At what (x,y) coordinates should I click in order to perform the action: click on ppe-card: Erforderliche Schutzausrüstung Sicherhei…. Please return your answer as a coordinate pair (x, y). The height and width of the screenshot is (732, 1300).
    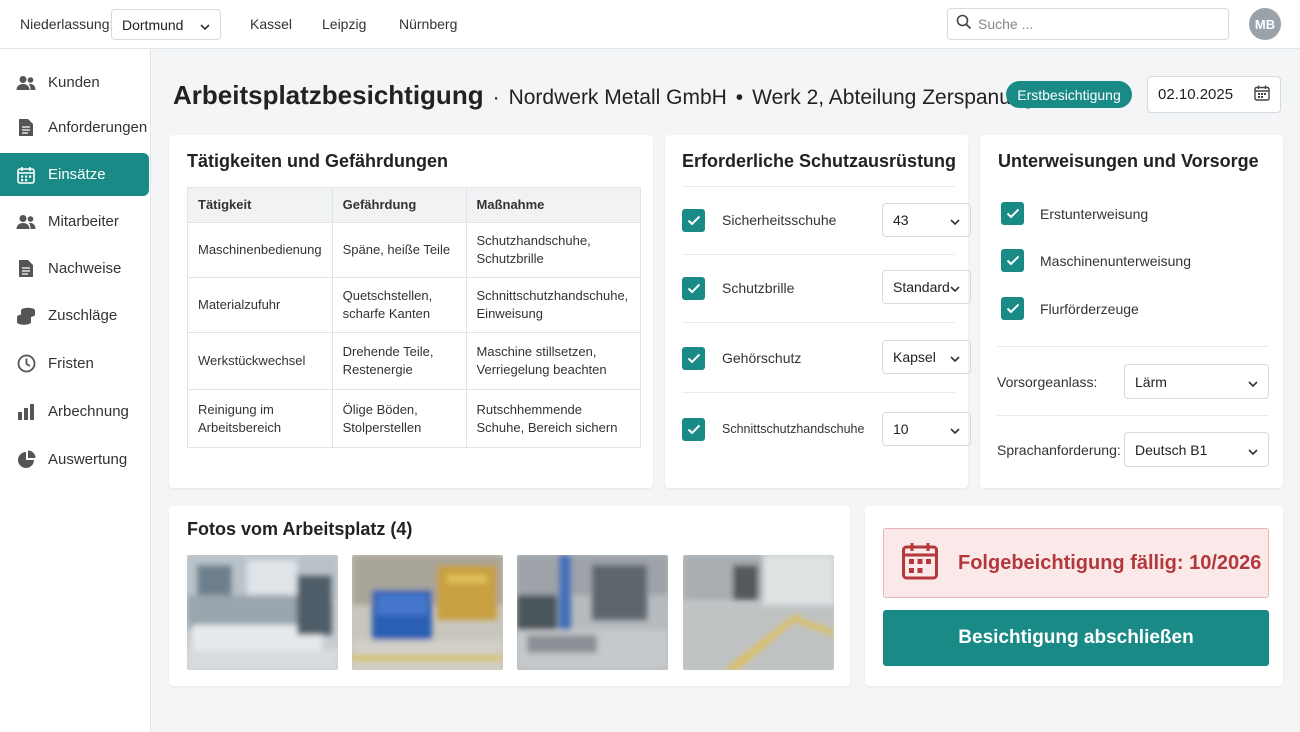
    Looking at the image, I should click on (818, 311).